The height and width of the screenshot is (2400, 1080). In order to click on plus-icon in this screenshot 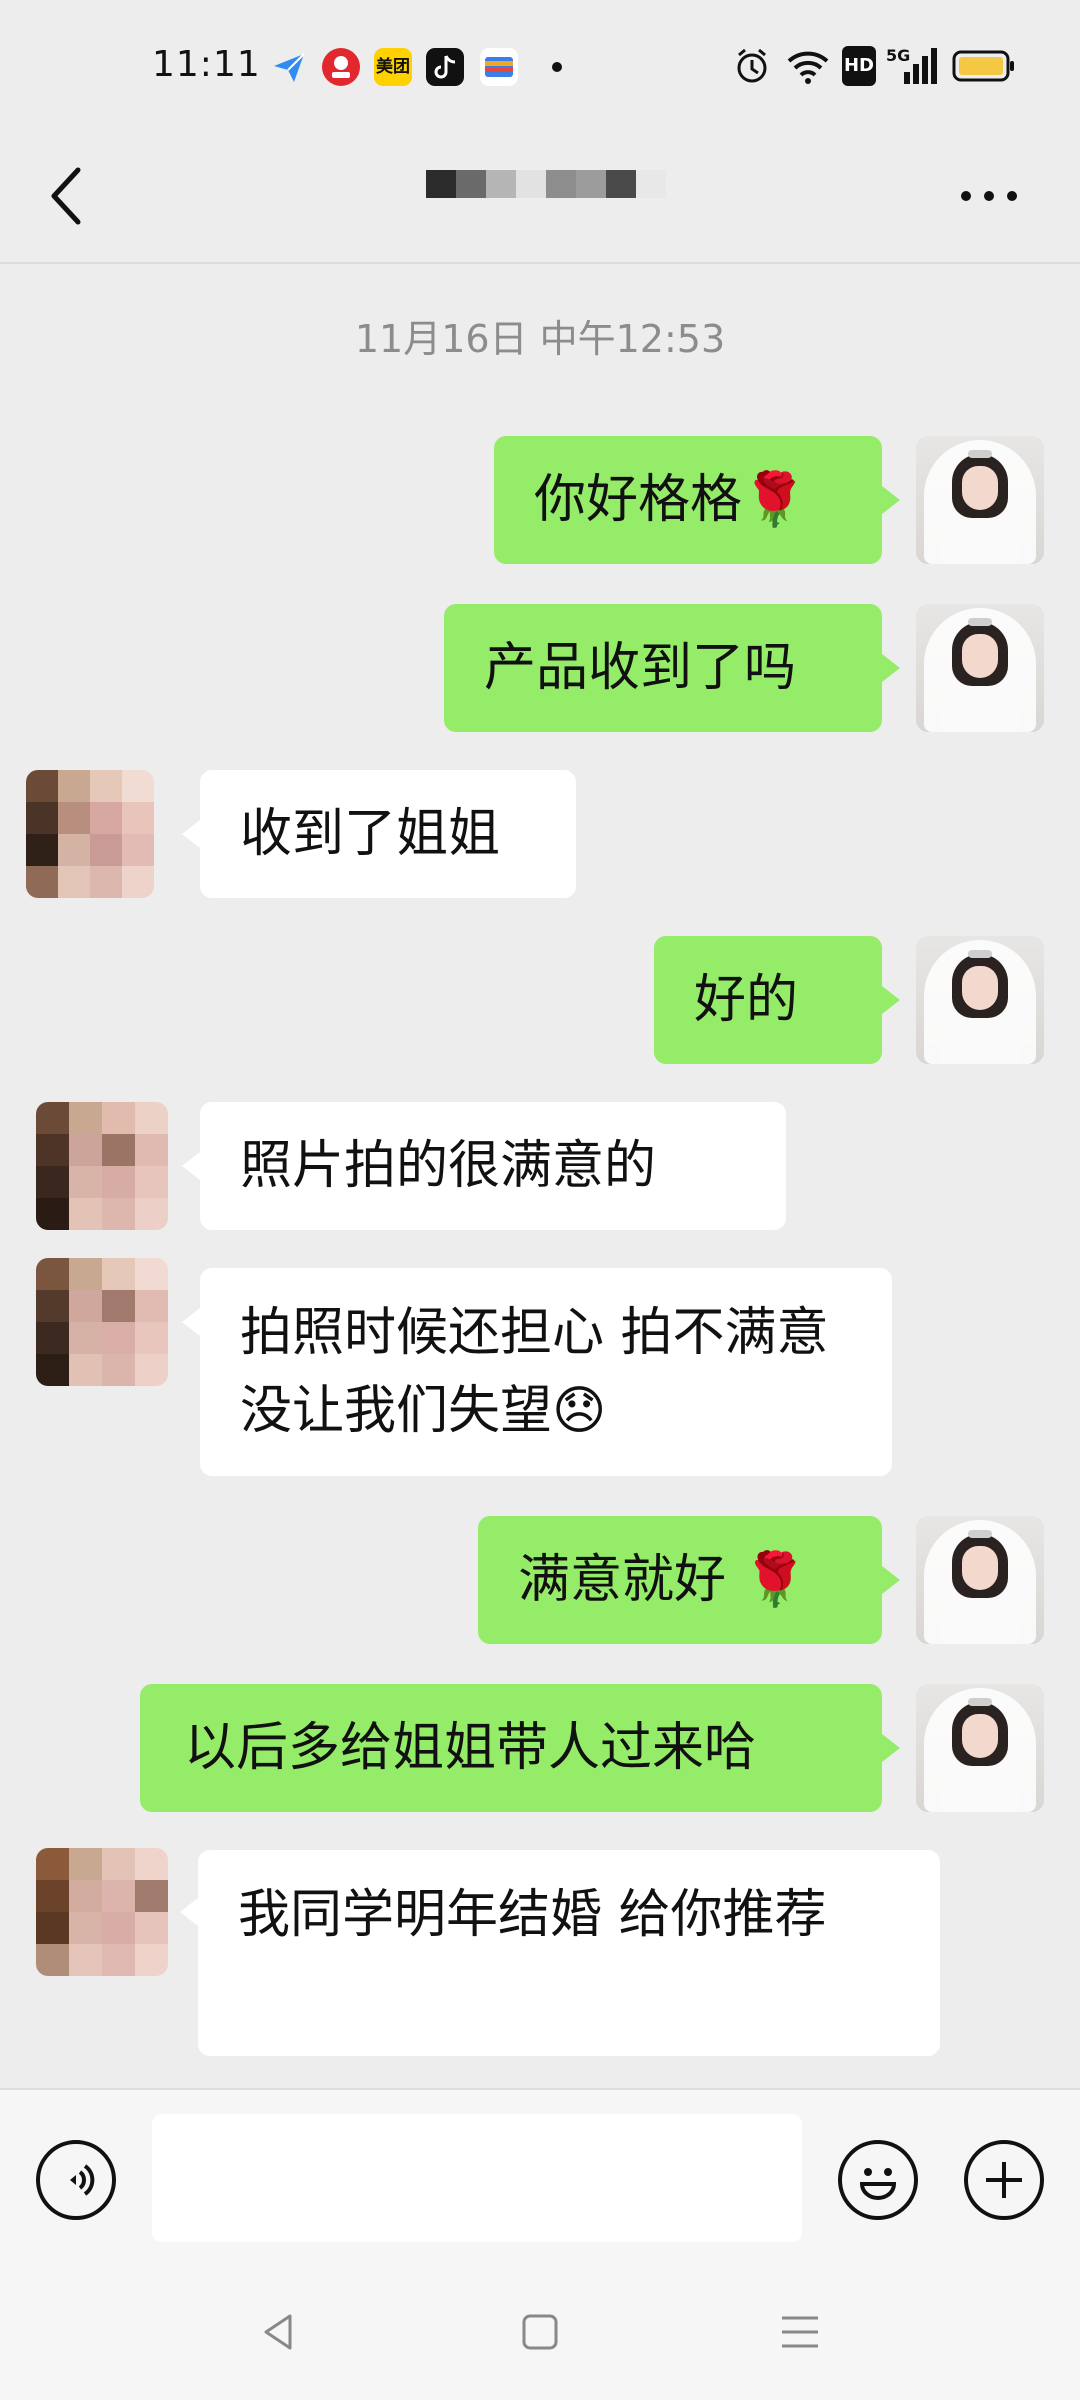, I will do `click(1004, 2180)`.